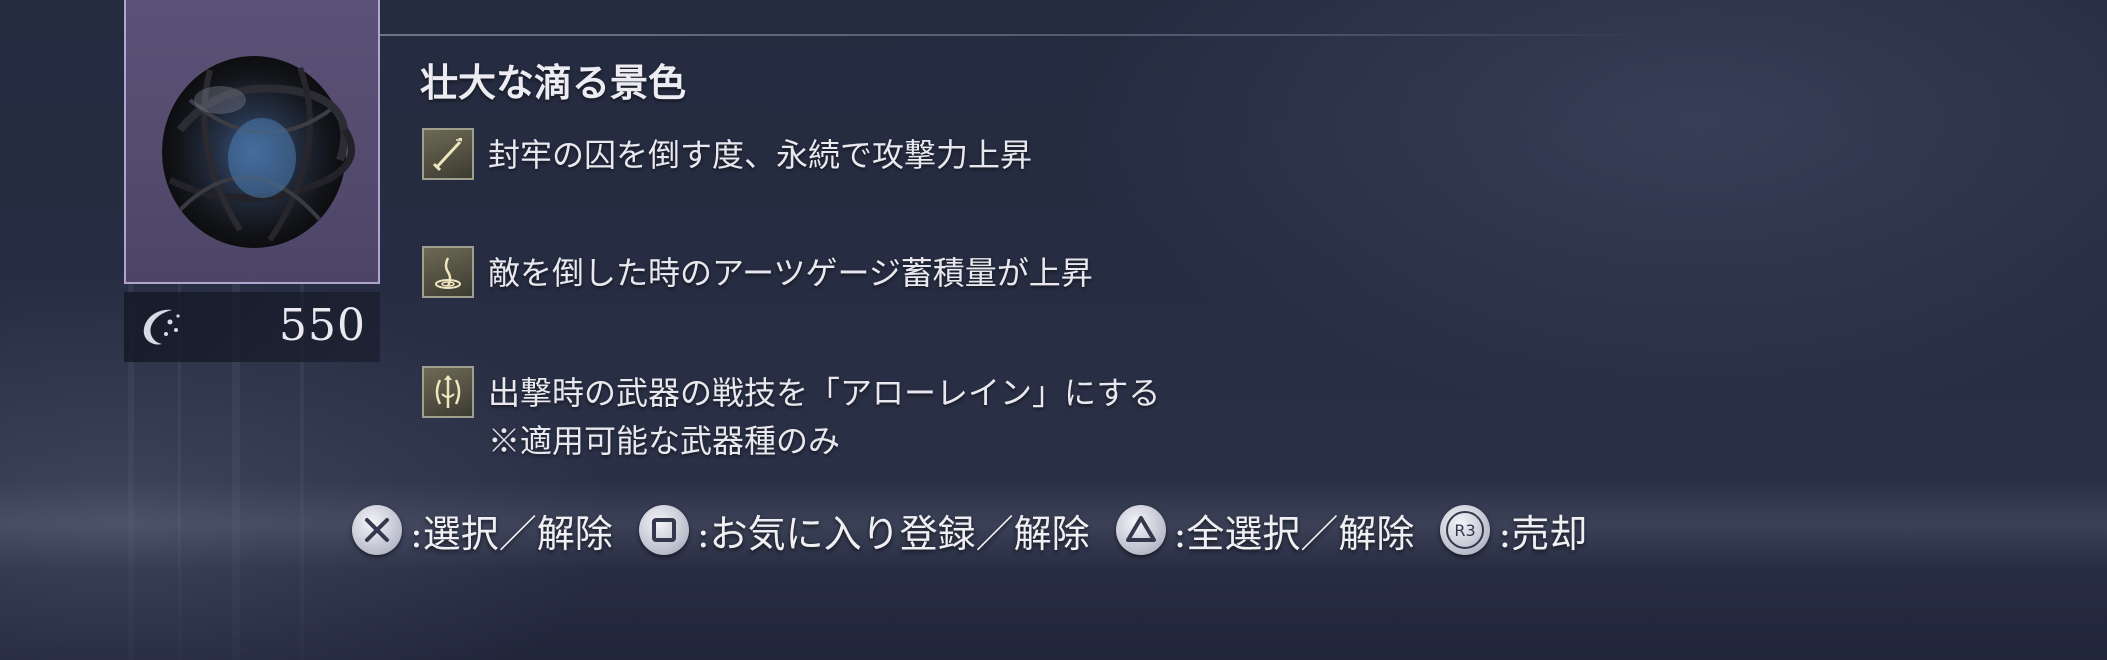  Describe the element at coordinates (252, 327) in the screenshot. I see `cost-display: 550` at that location.